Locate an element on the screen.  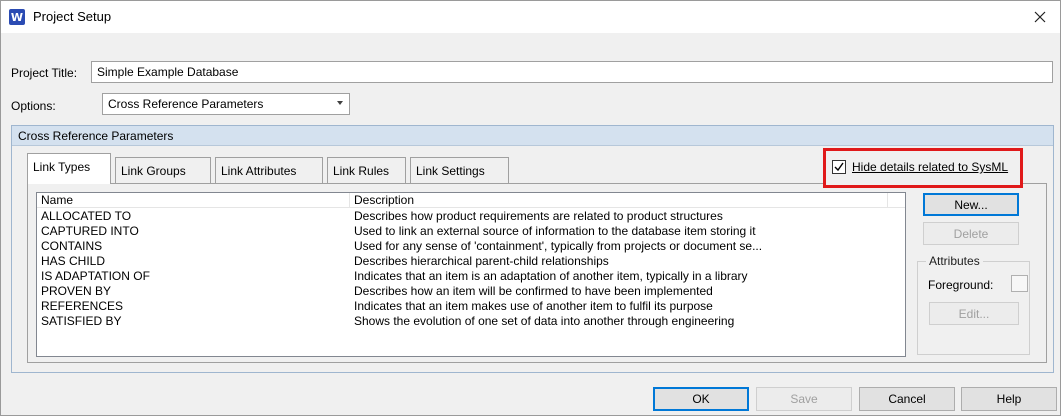
close-button is located at coordinates (1040, 17).